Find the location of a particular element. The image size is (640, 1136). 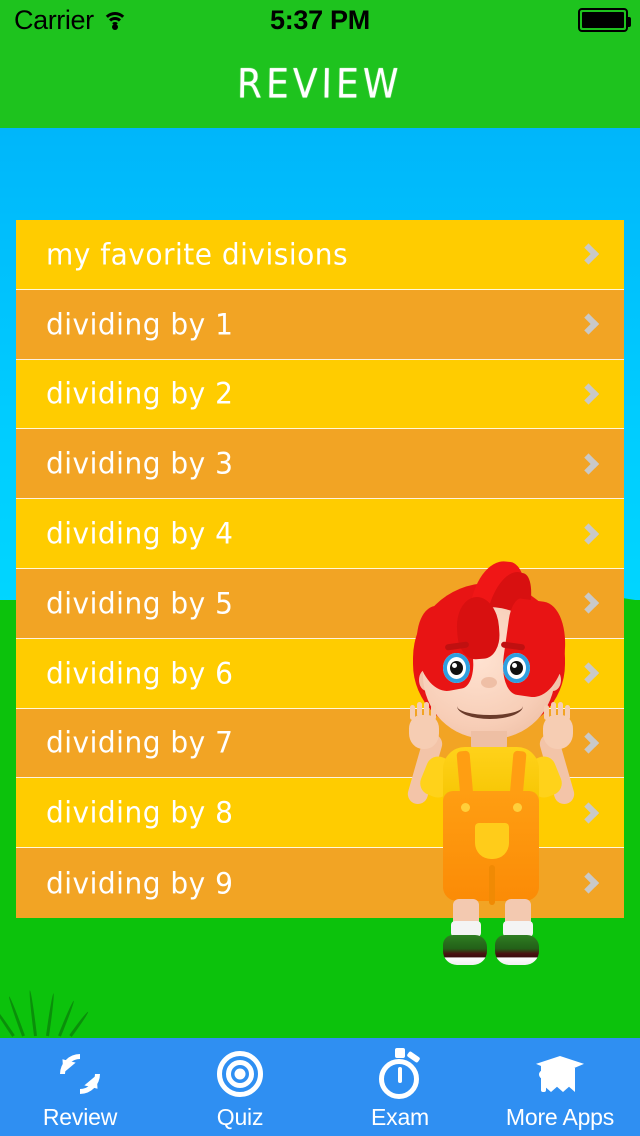

list-item: dividing by 4 is located at coordinates (320, 534).